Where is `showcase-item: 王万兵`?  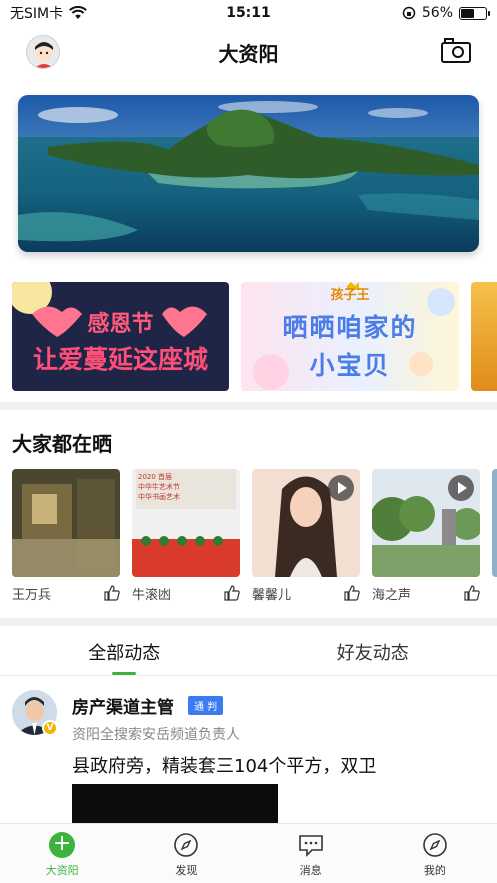
showcase-item: 王万兵 is located at coordinates (66, 539).